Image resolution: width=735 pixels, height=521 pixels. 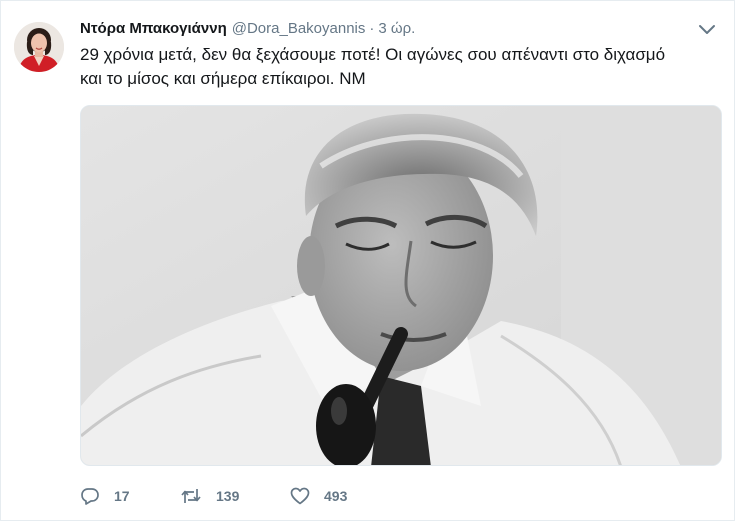 I want to click on reply-count: 17, so click(x=122, y=496).